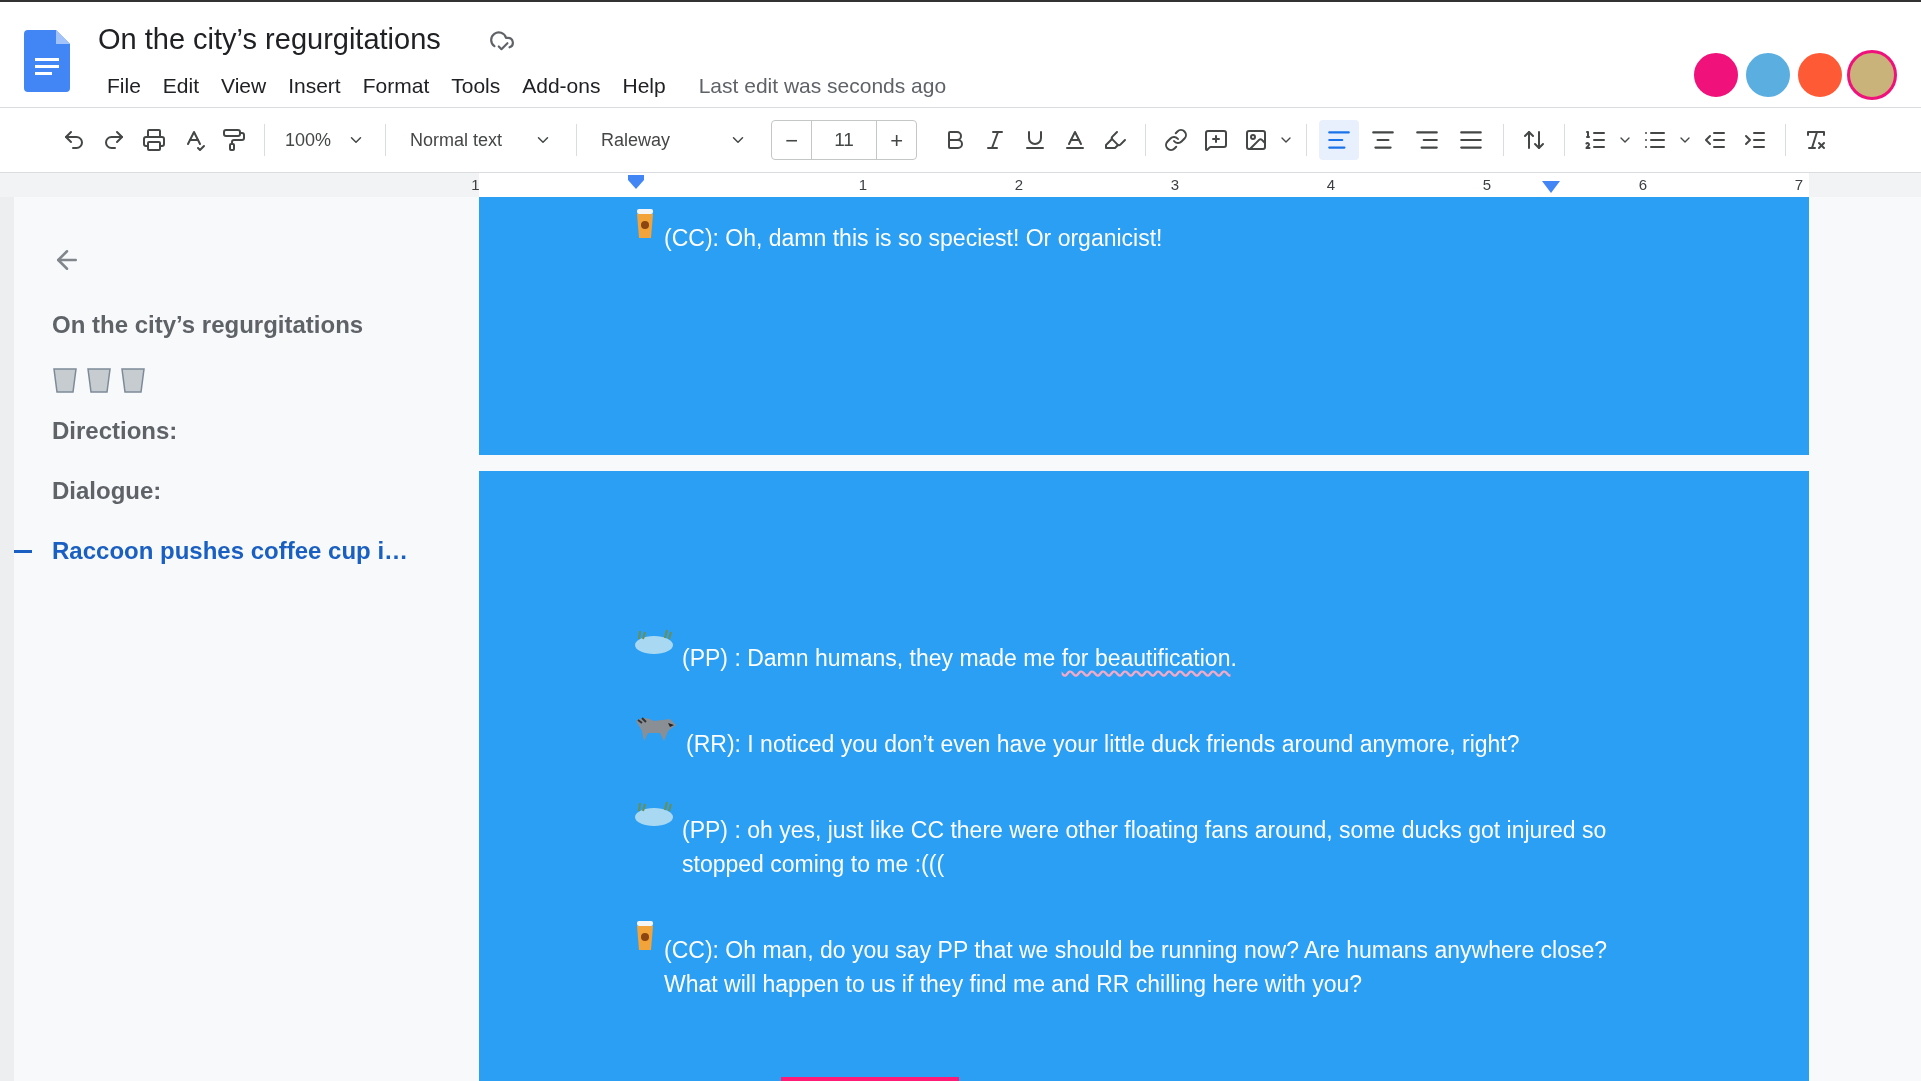  I want to click on align-left-button, so click(1339, 140).